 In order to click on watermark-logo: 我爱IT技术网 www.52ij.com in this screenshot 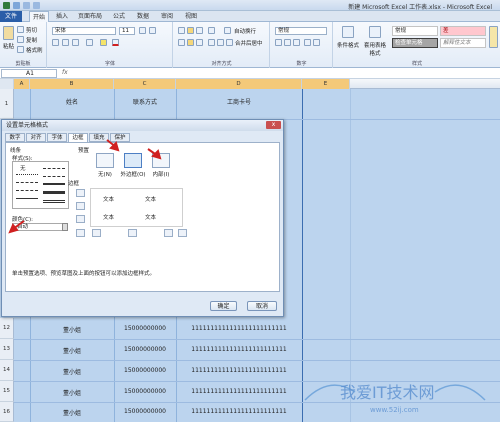, I will do `click(395, 398)`.